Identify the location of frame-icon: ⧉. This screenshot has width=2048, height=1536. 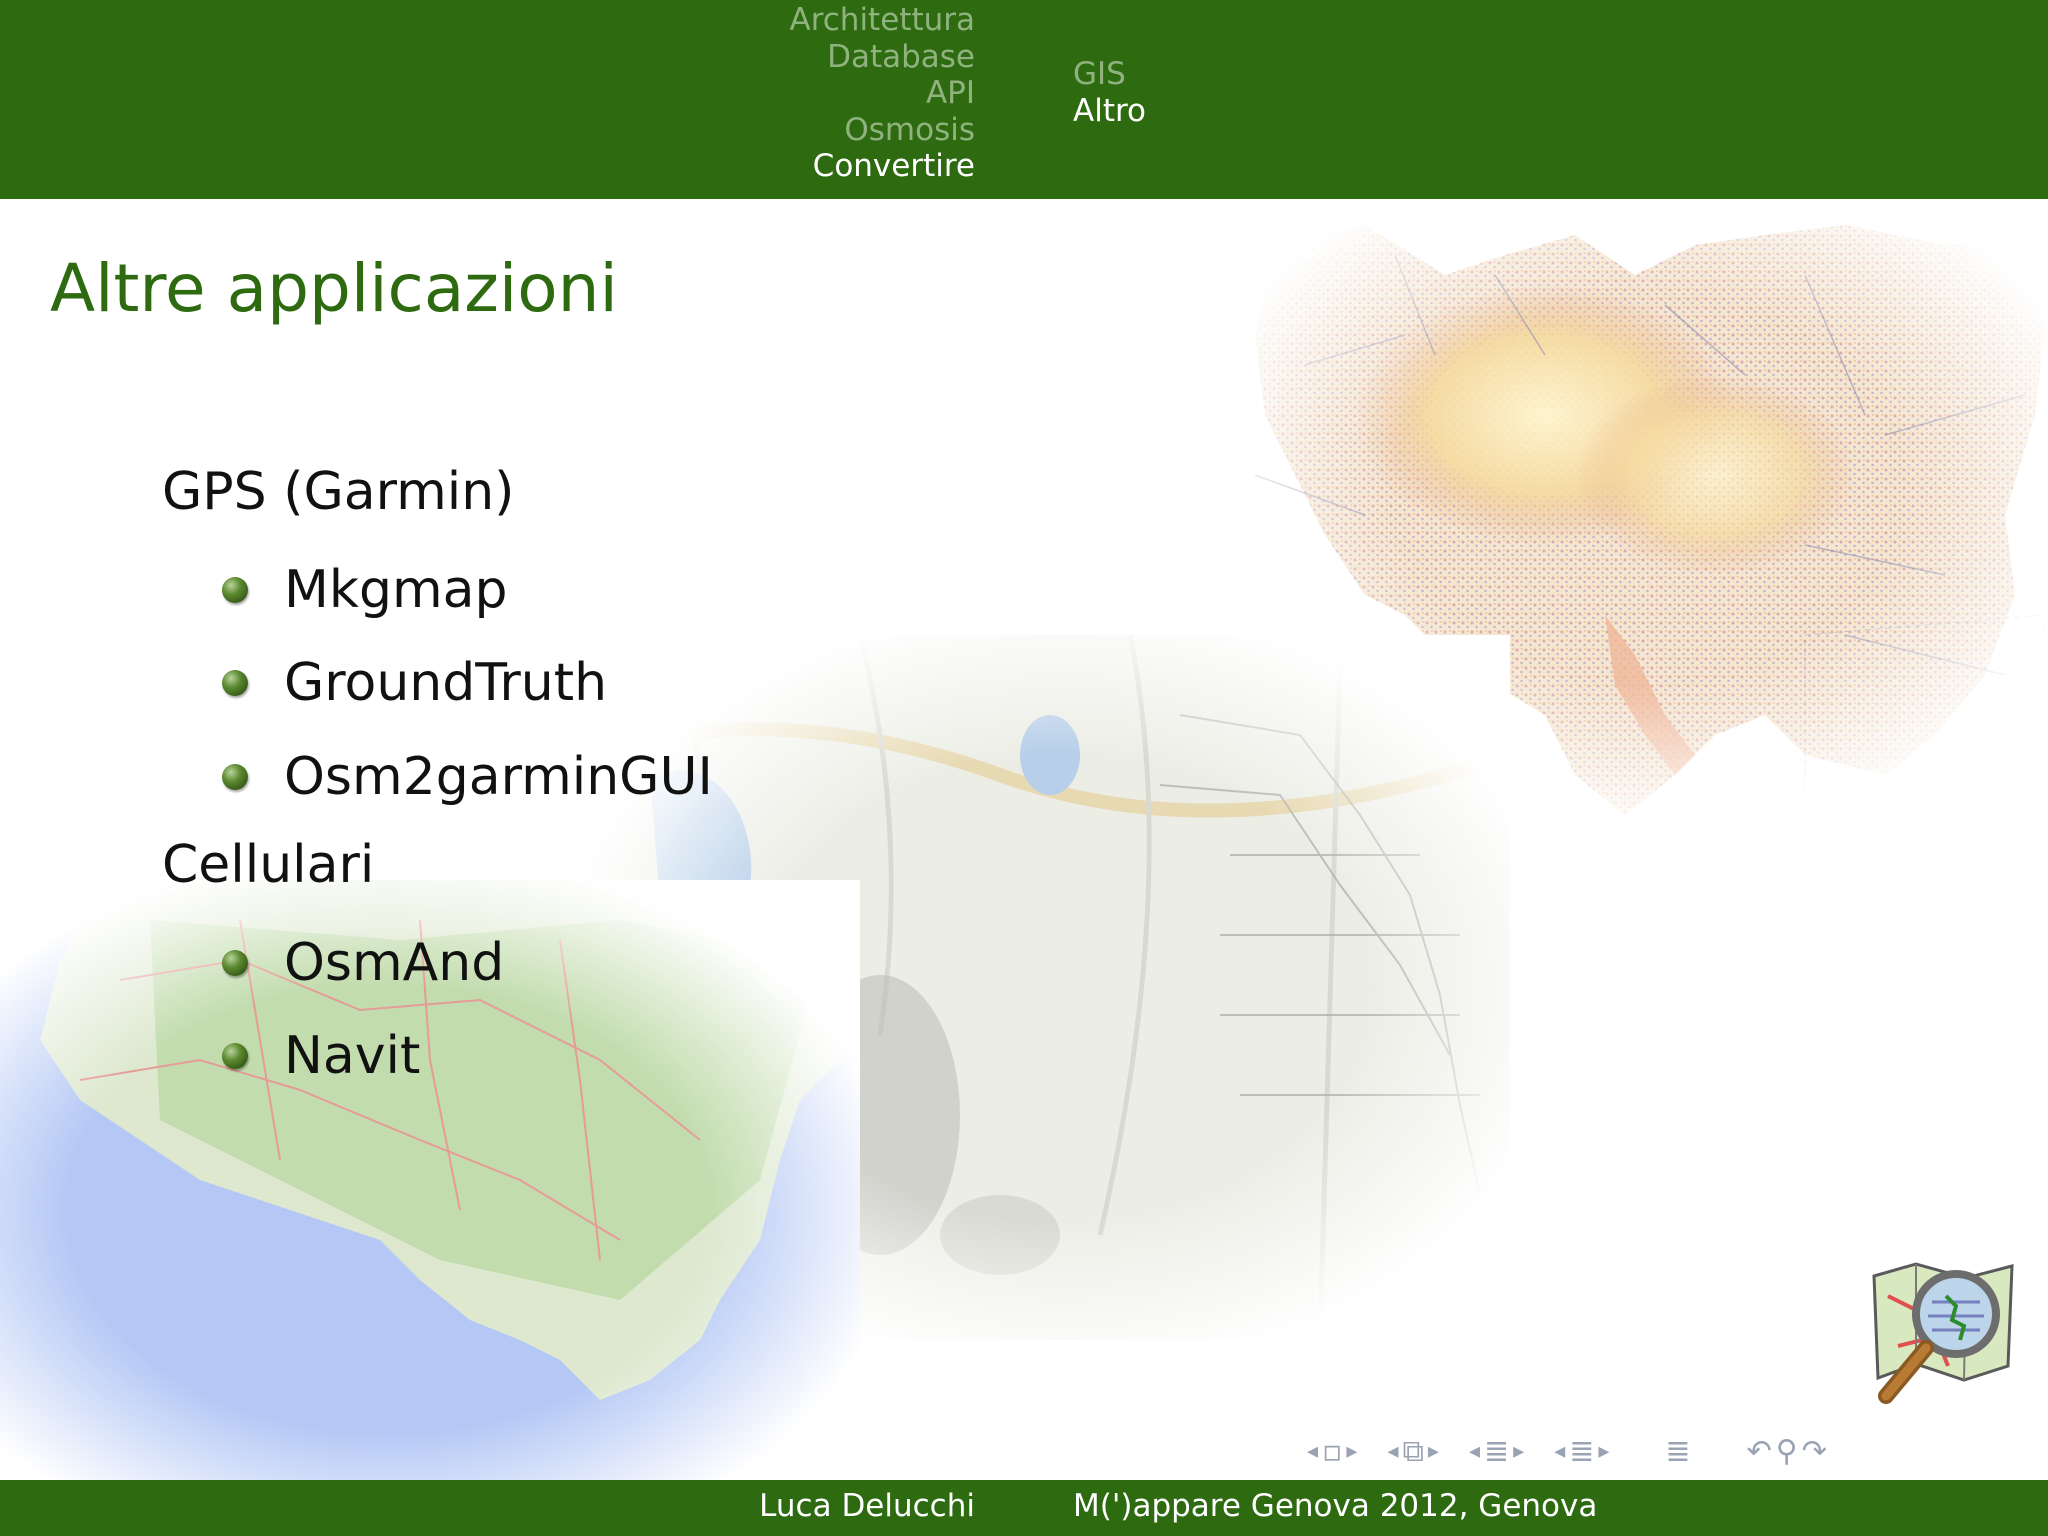
(1412, 1452).